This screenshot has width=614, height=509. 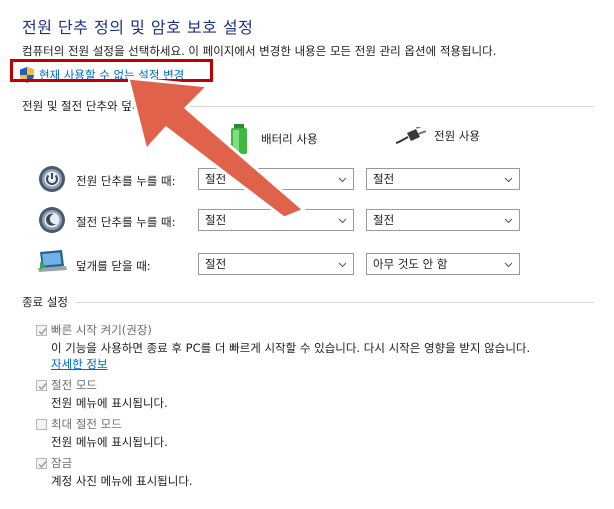 I want to click on power-section-heading: 전원 및 절전 단추와 덮개 설정, so click(x=308, y=106).